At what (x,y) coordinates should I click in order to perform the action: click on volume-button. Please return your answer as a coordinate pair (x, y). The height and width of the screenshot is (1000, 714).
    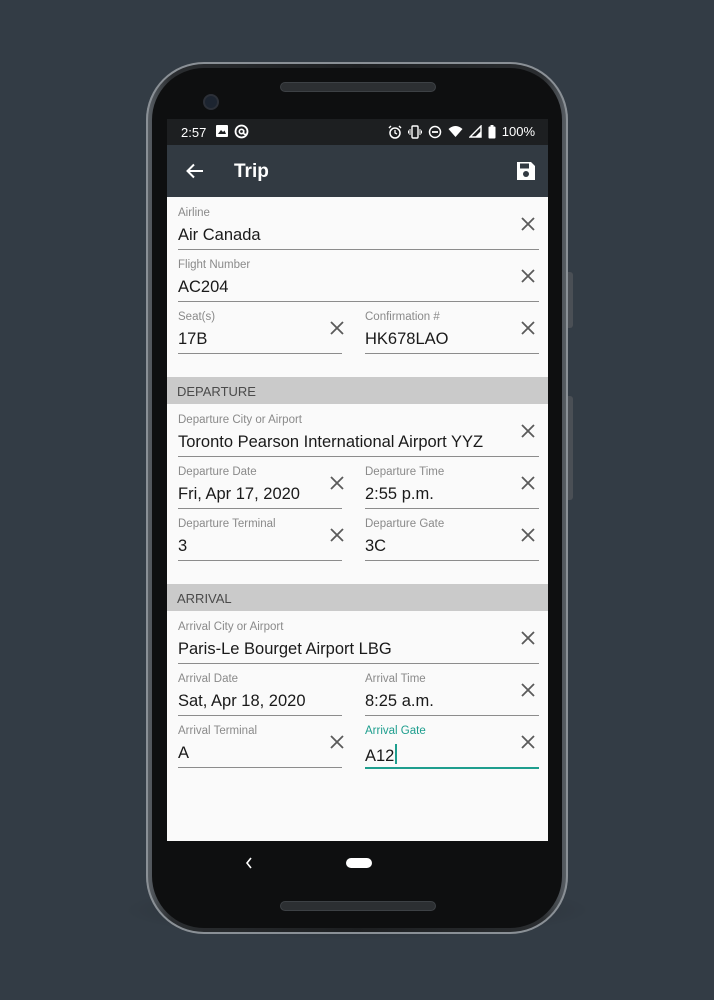
    Looking at the image, I should click on (570, 300).